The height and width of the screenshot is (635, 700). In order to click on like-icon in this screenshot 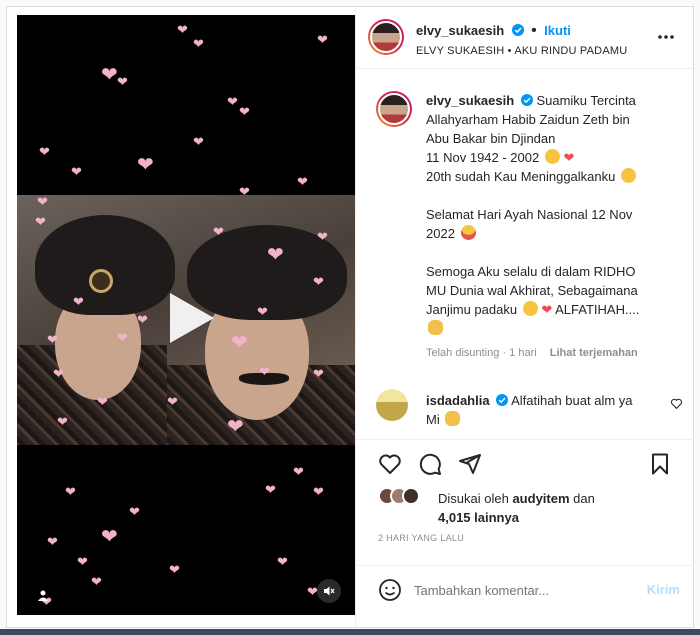, I will do `click(390, 464)`.